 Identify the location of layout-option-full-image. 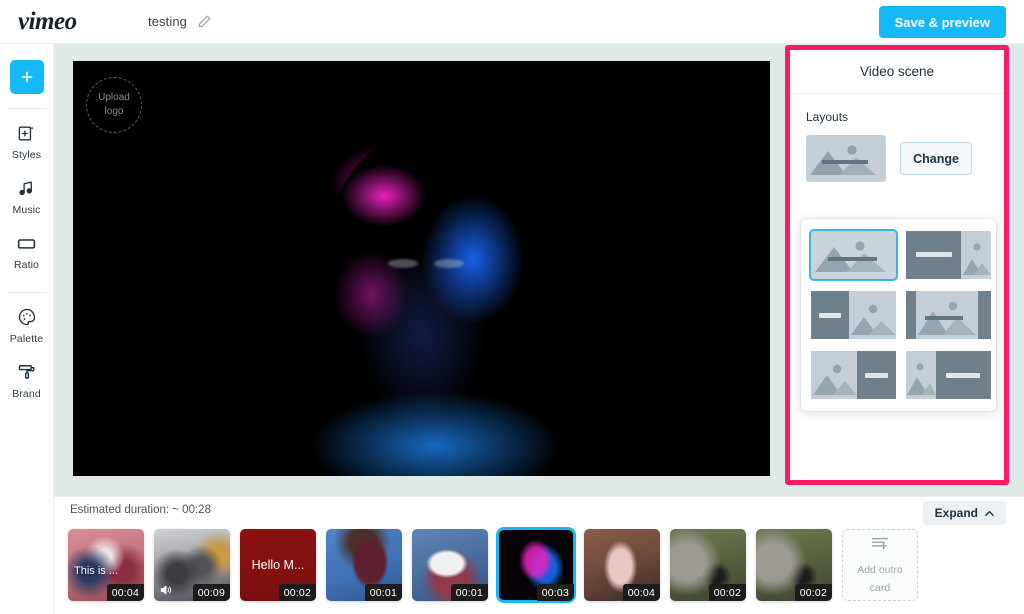
(853, 255).